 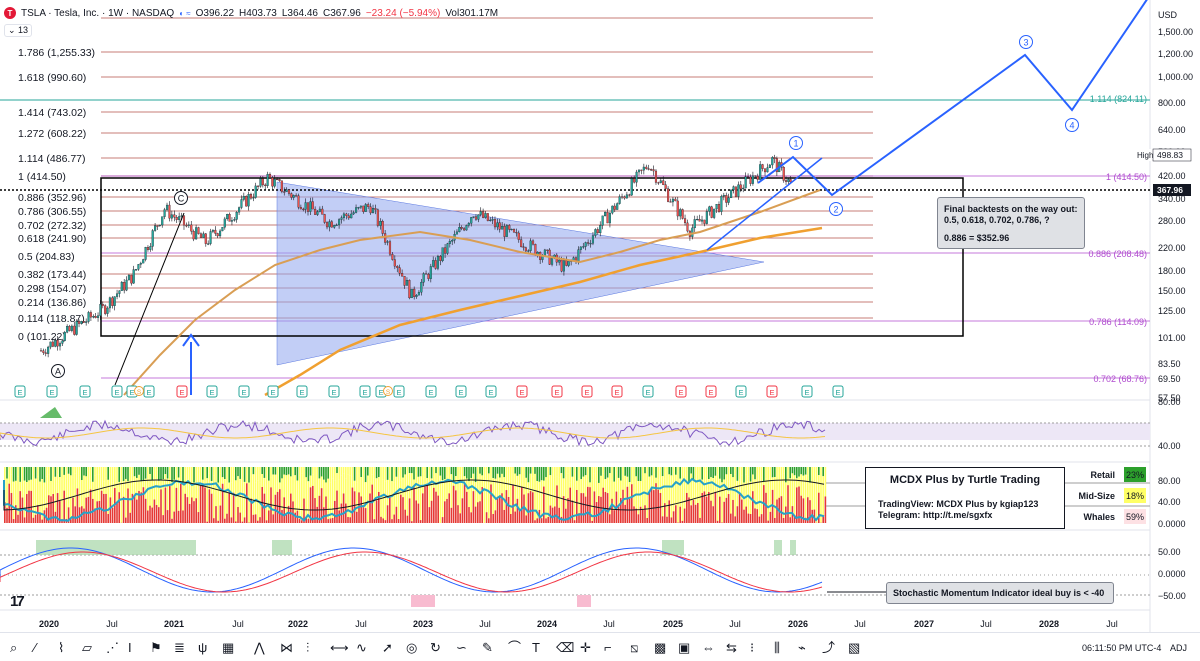 I want to click on crosshair-tool-icon: ✛, so click(x=585, y=648).